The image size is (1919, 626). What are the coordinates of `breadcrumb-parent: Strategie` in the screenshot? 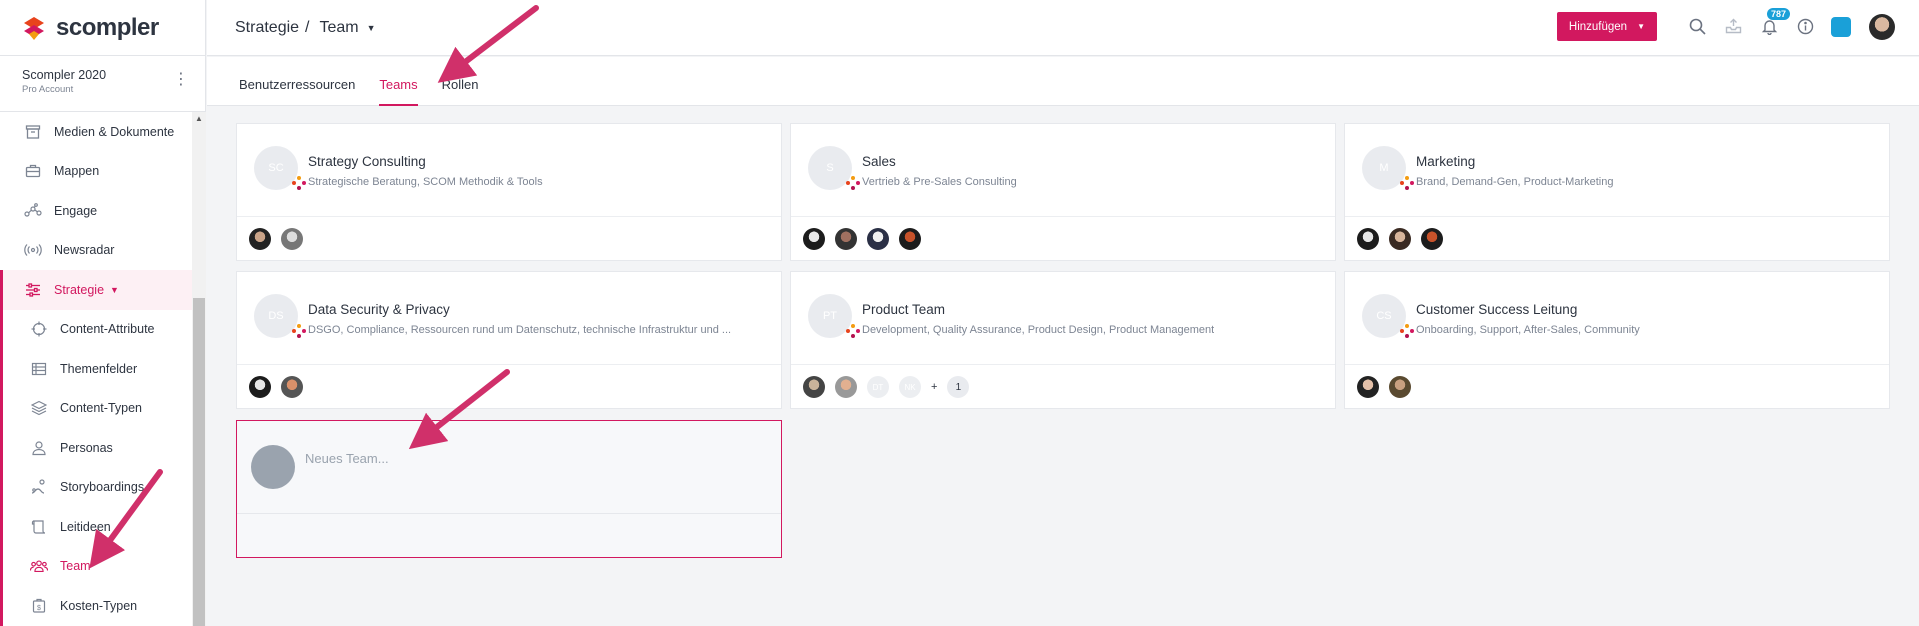 It's located at (267, 28).